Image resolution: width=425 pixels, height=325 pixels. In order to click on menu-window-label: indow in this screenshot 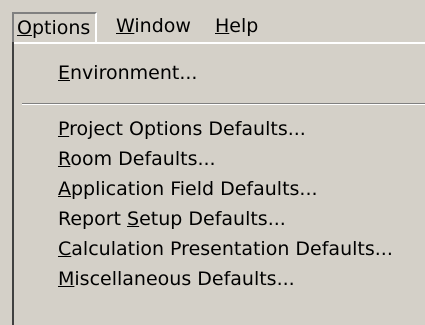, I will do `click(162, 26)`.